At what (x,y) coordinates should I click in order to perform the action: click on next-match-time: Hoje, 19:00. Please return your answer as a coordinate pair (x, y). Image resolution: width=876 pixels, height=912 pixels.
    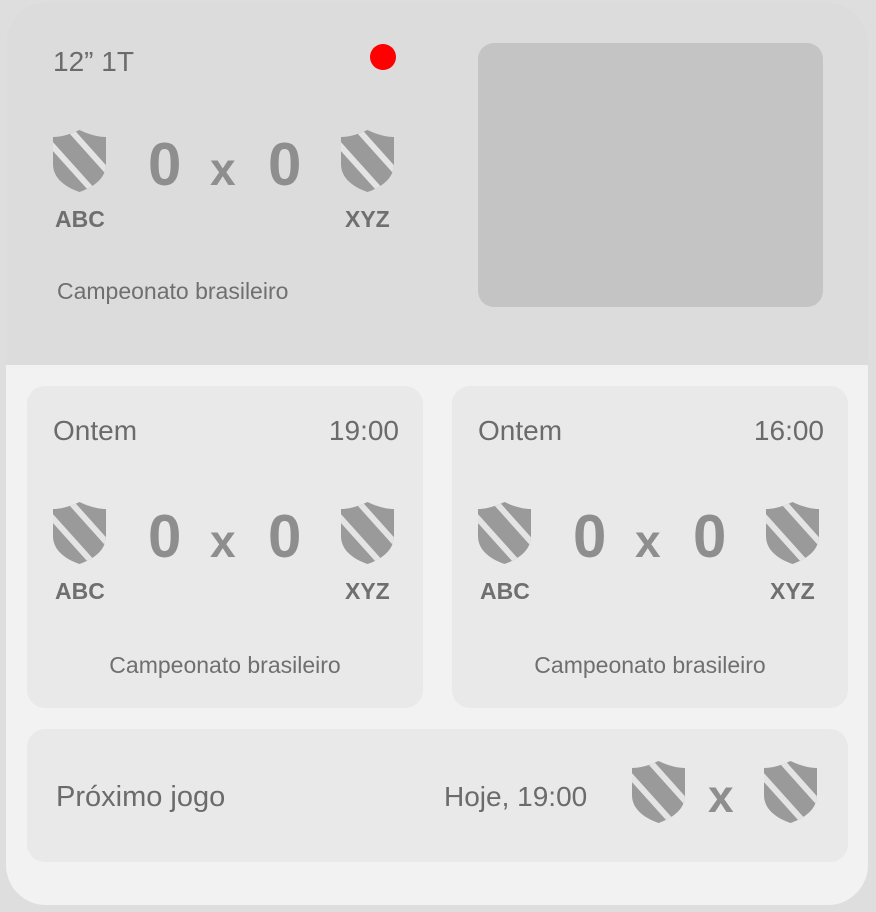
    Looking at the image, I should click on (516, 796).